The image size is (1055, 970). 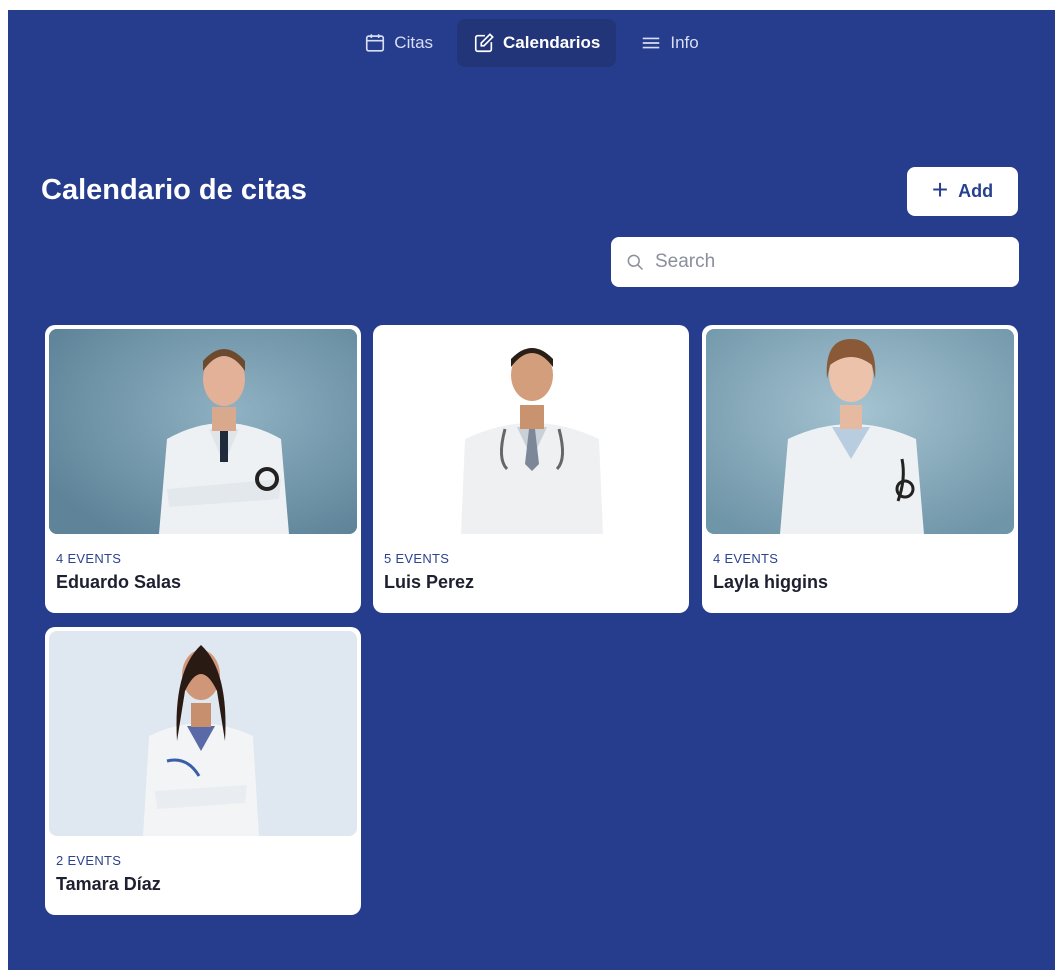 What do you see at coordinates (940, 189) in the screenshot?
I see `plus-icon: +` at bounding box center [940, 189].